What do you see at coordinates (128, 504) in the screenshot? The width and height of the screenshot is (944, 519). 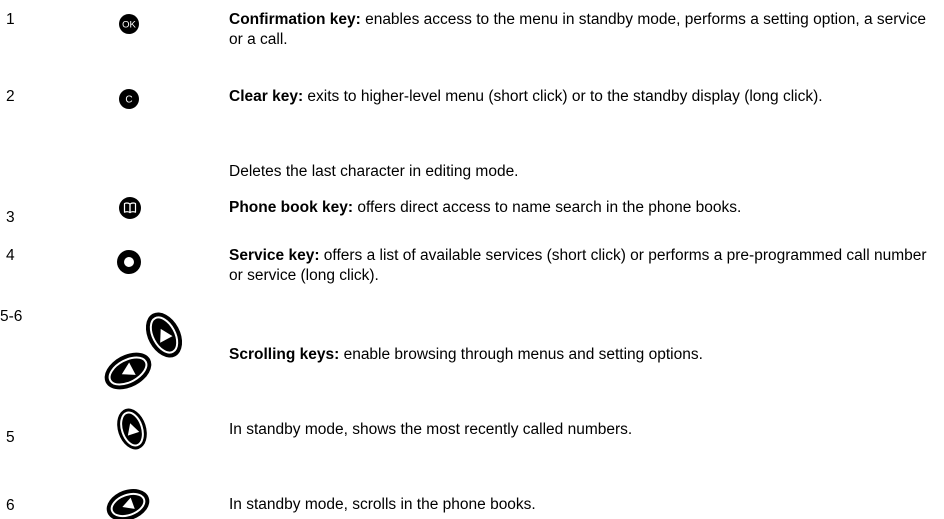 I see `scroll-left-key-icon` at bounding box center [128, 504].